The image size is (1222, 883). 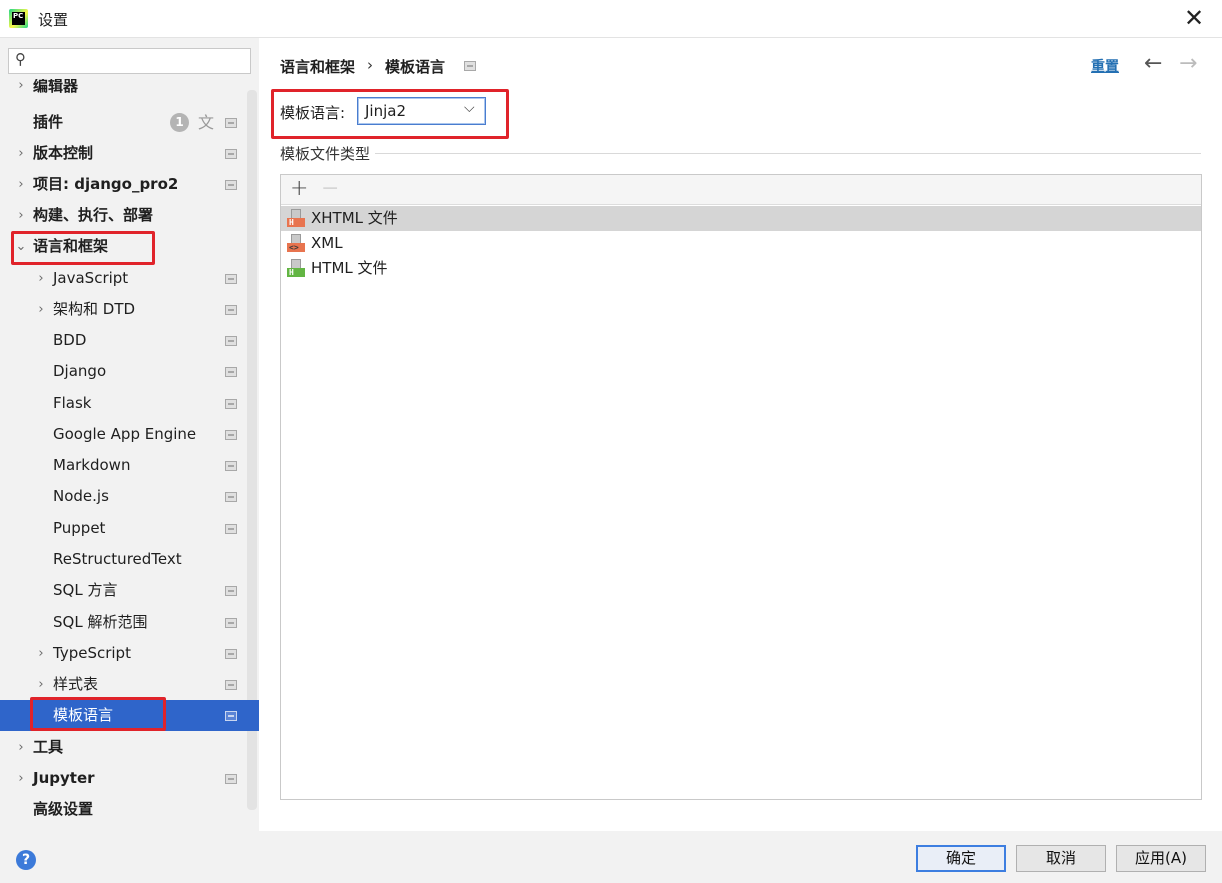 What do you see at coordinates (129, 622) in the screenshot?
I see `sidebar-item-sql-resolution-scopes: SQL 解析范围` at bounding box center [129, 622].